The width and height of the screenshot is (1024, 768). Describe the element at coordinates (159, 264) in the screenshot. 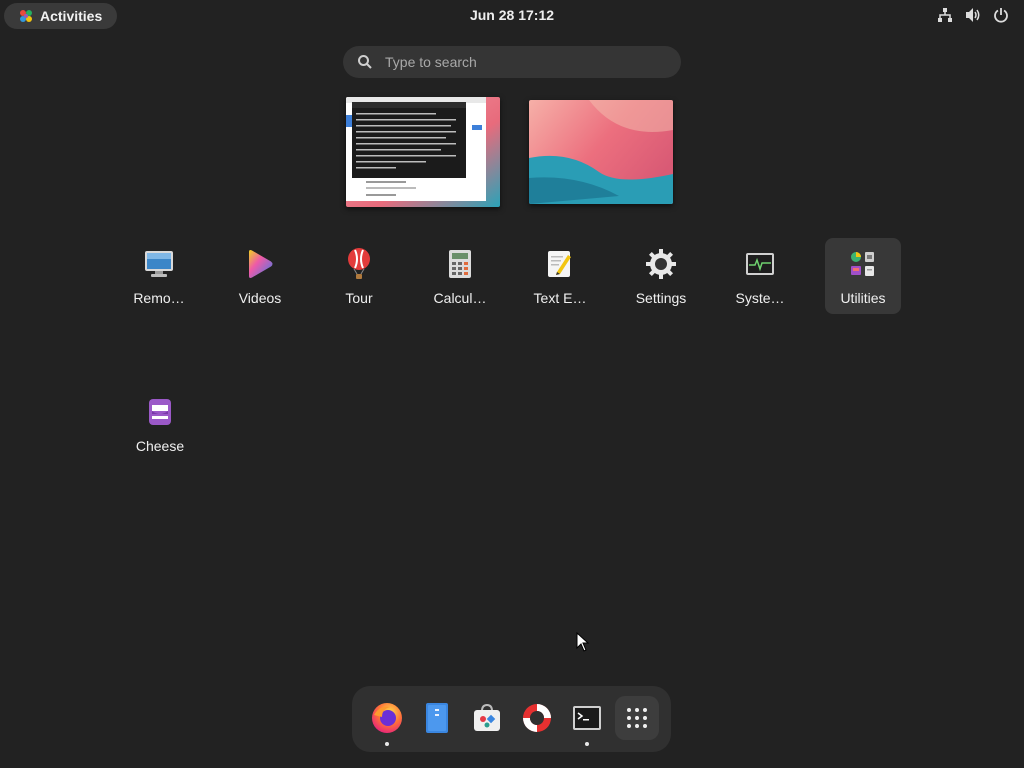

I see `remote-desktop-icon` at that location.